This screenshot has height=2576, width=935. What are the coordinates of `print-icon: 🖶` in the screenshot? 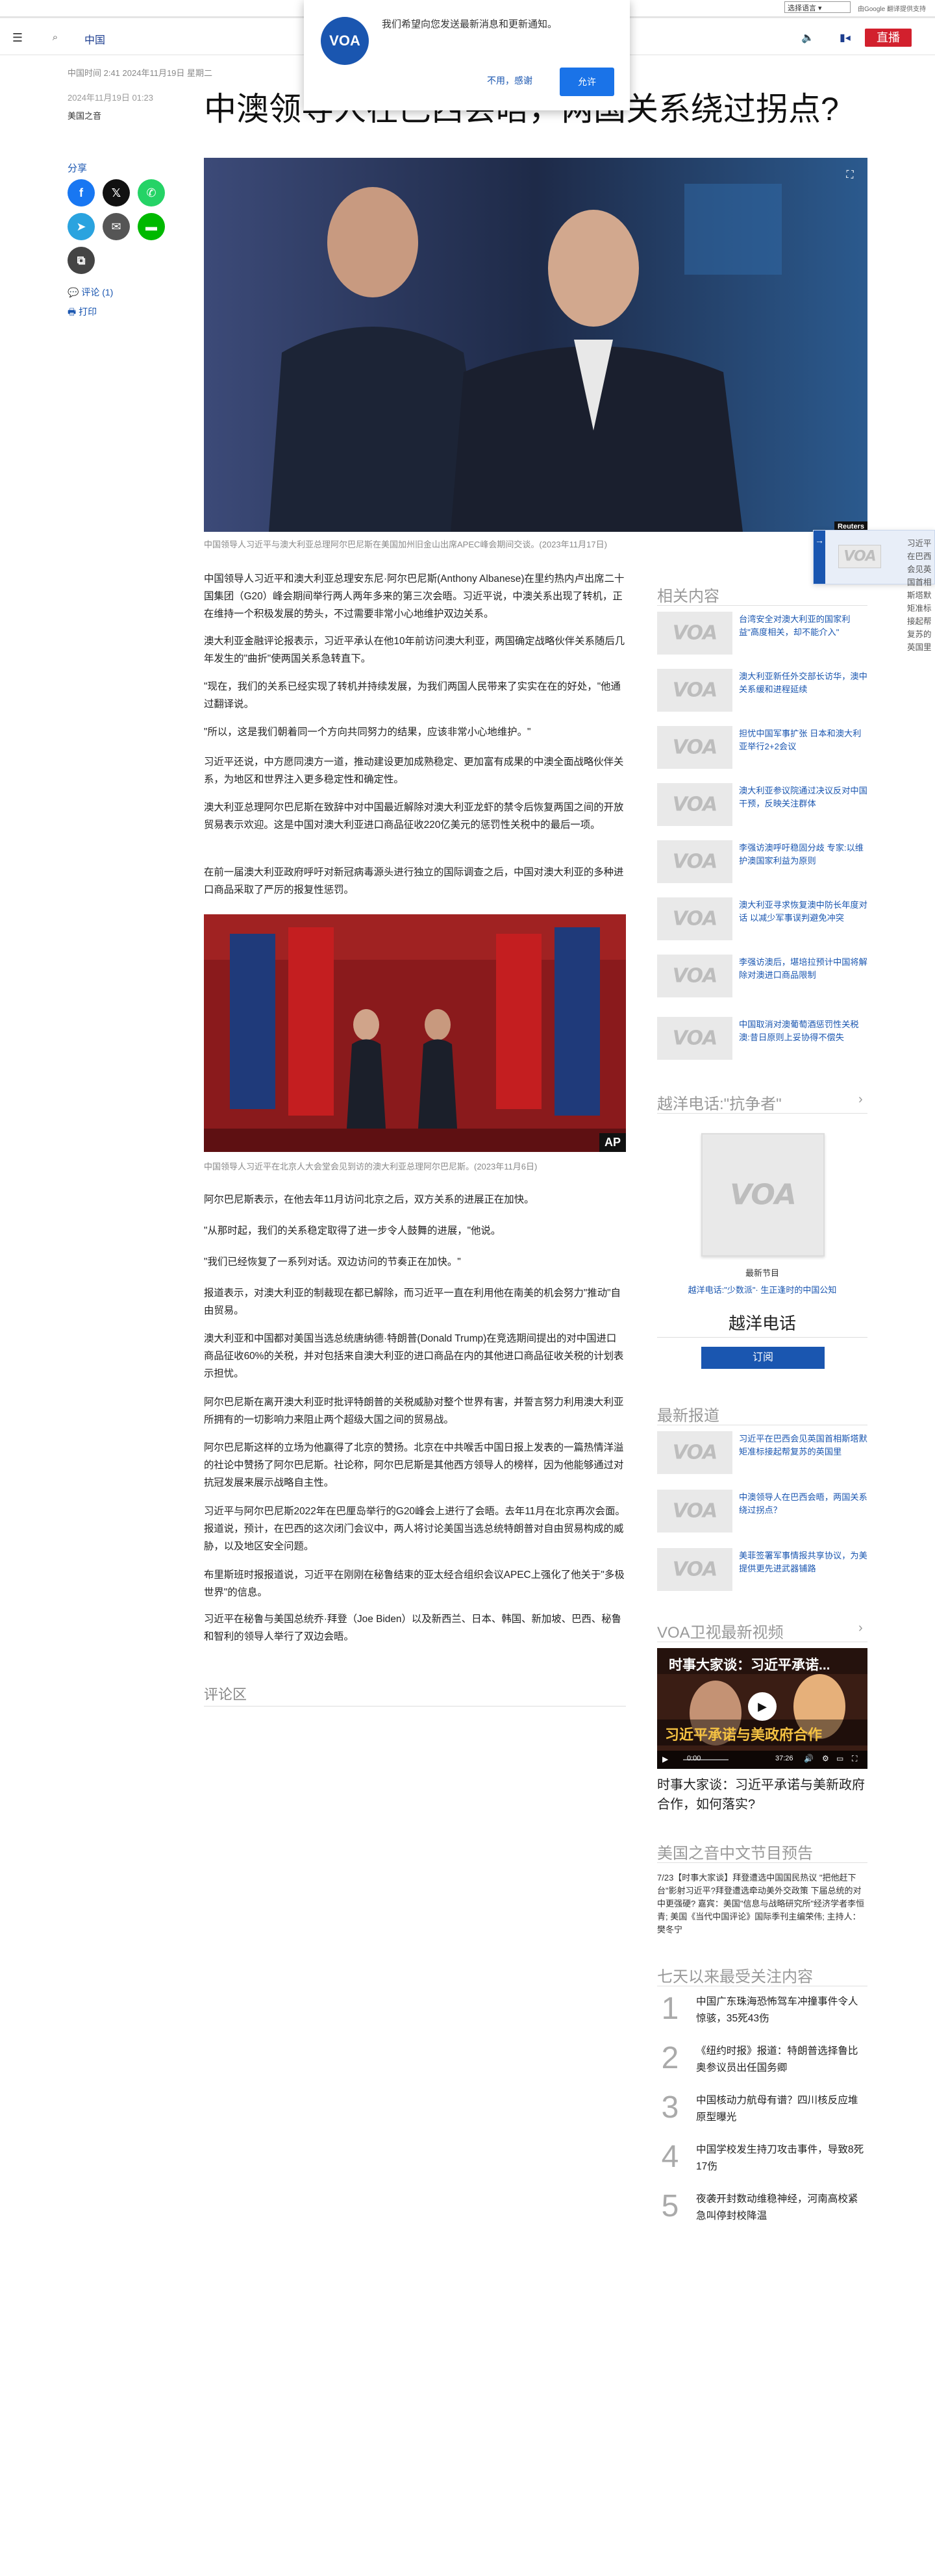 It's located at (73, 311).